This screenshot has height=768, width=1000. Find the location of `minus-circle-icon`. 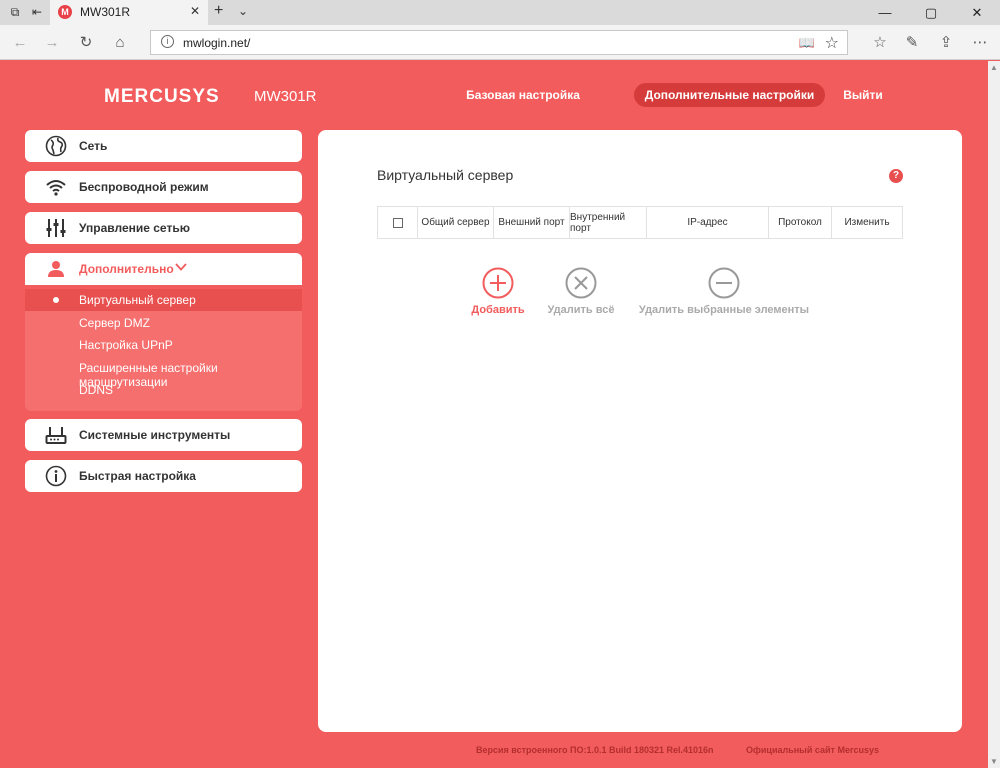

minus-circle-icon is located at coordinates (724, 283).